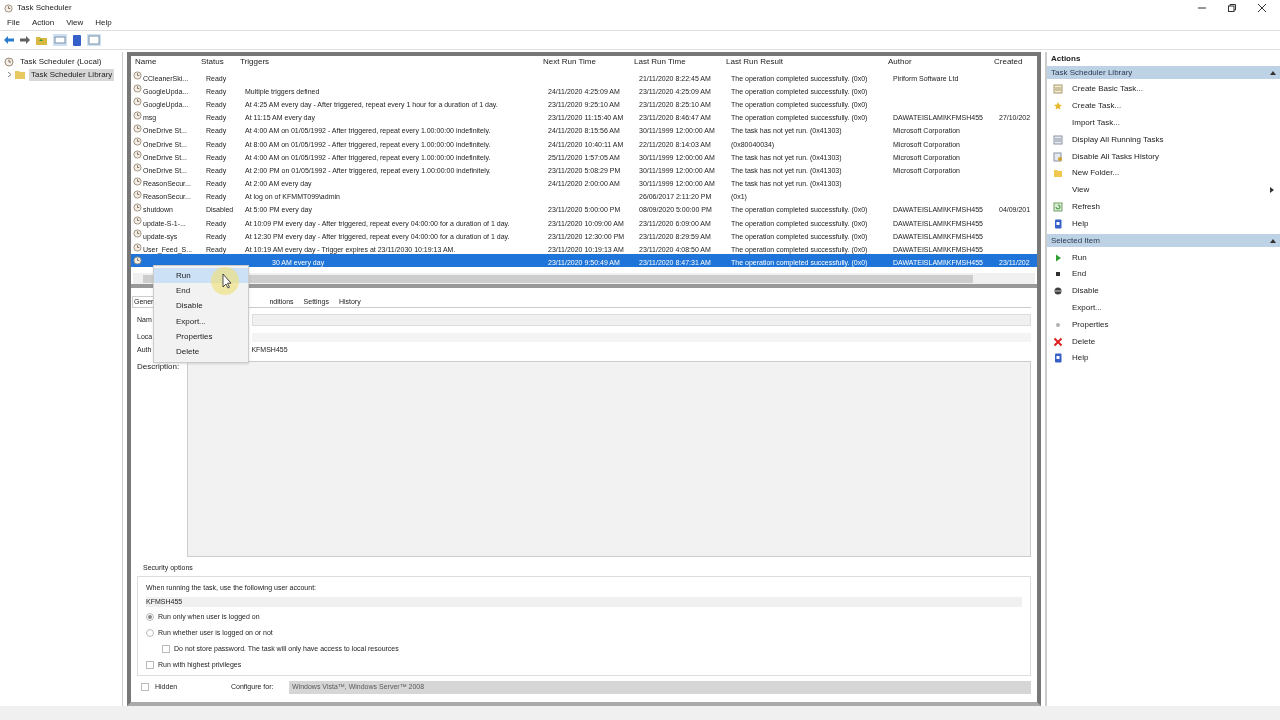 This screenshot has height=720, width=1280. What do you see at coordinates (1163, 156) in the screenshot?
I see `task-command: Disable All Tasks History` at bounding box center [1163, 156].